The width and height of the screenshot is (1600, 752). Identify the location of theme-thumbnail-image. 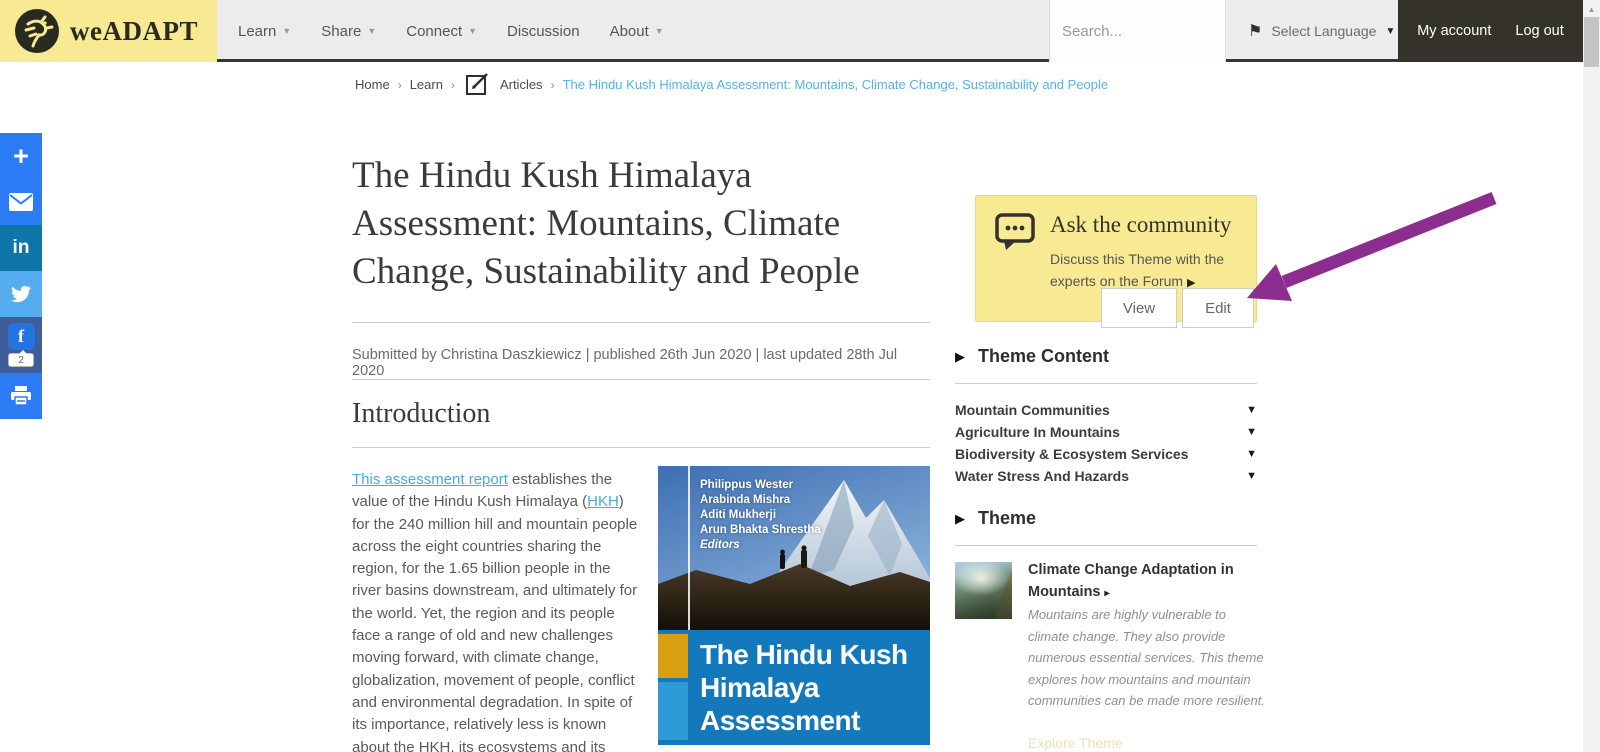
(983, 590).